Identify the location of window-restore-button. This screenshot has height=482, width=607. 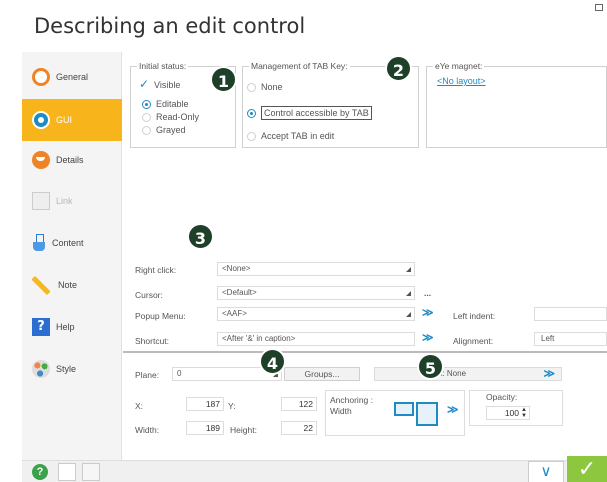
(599, 7).